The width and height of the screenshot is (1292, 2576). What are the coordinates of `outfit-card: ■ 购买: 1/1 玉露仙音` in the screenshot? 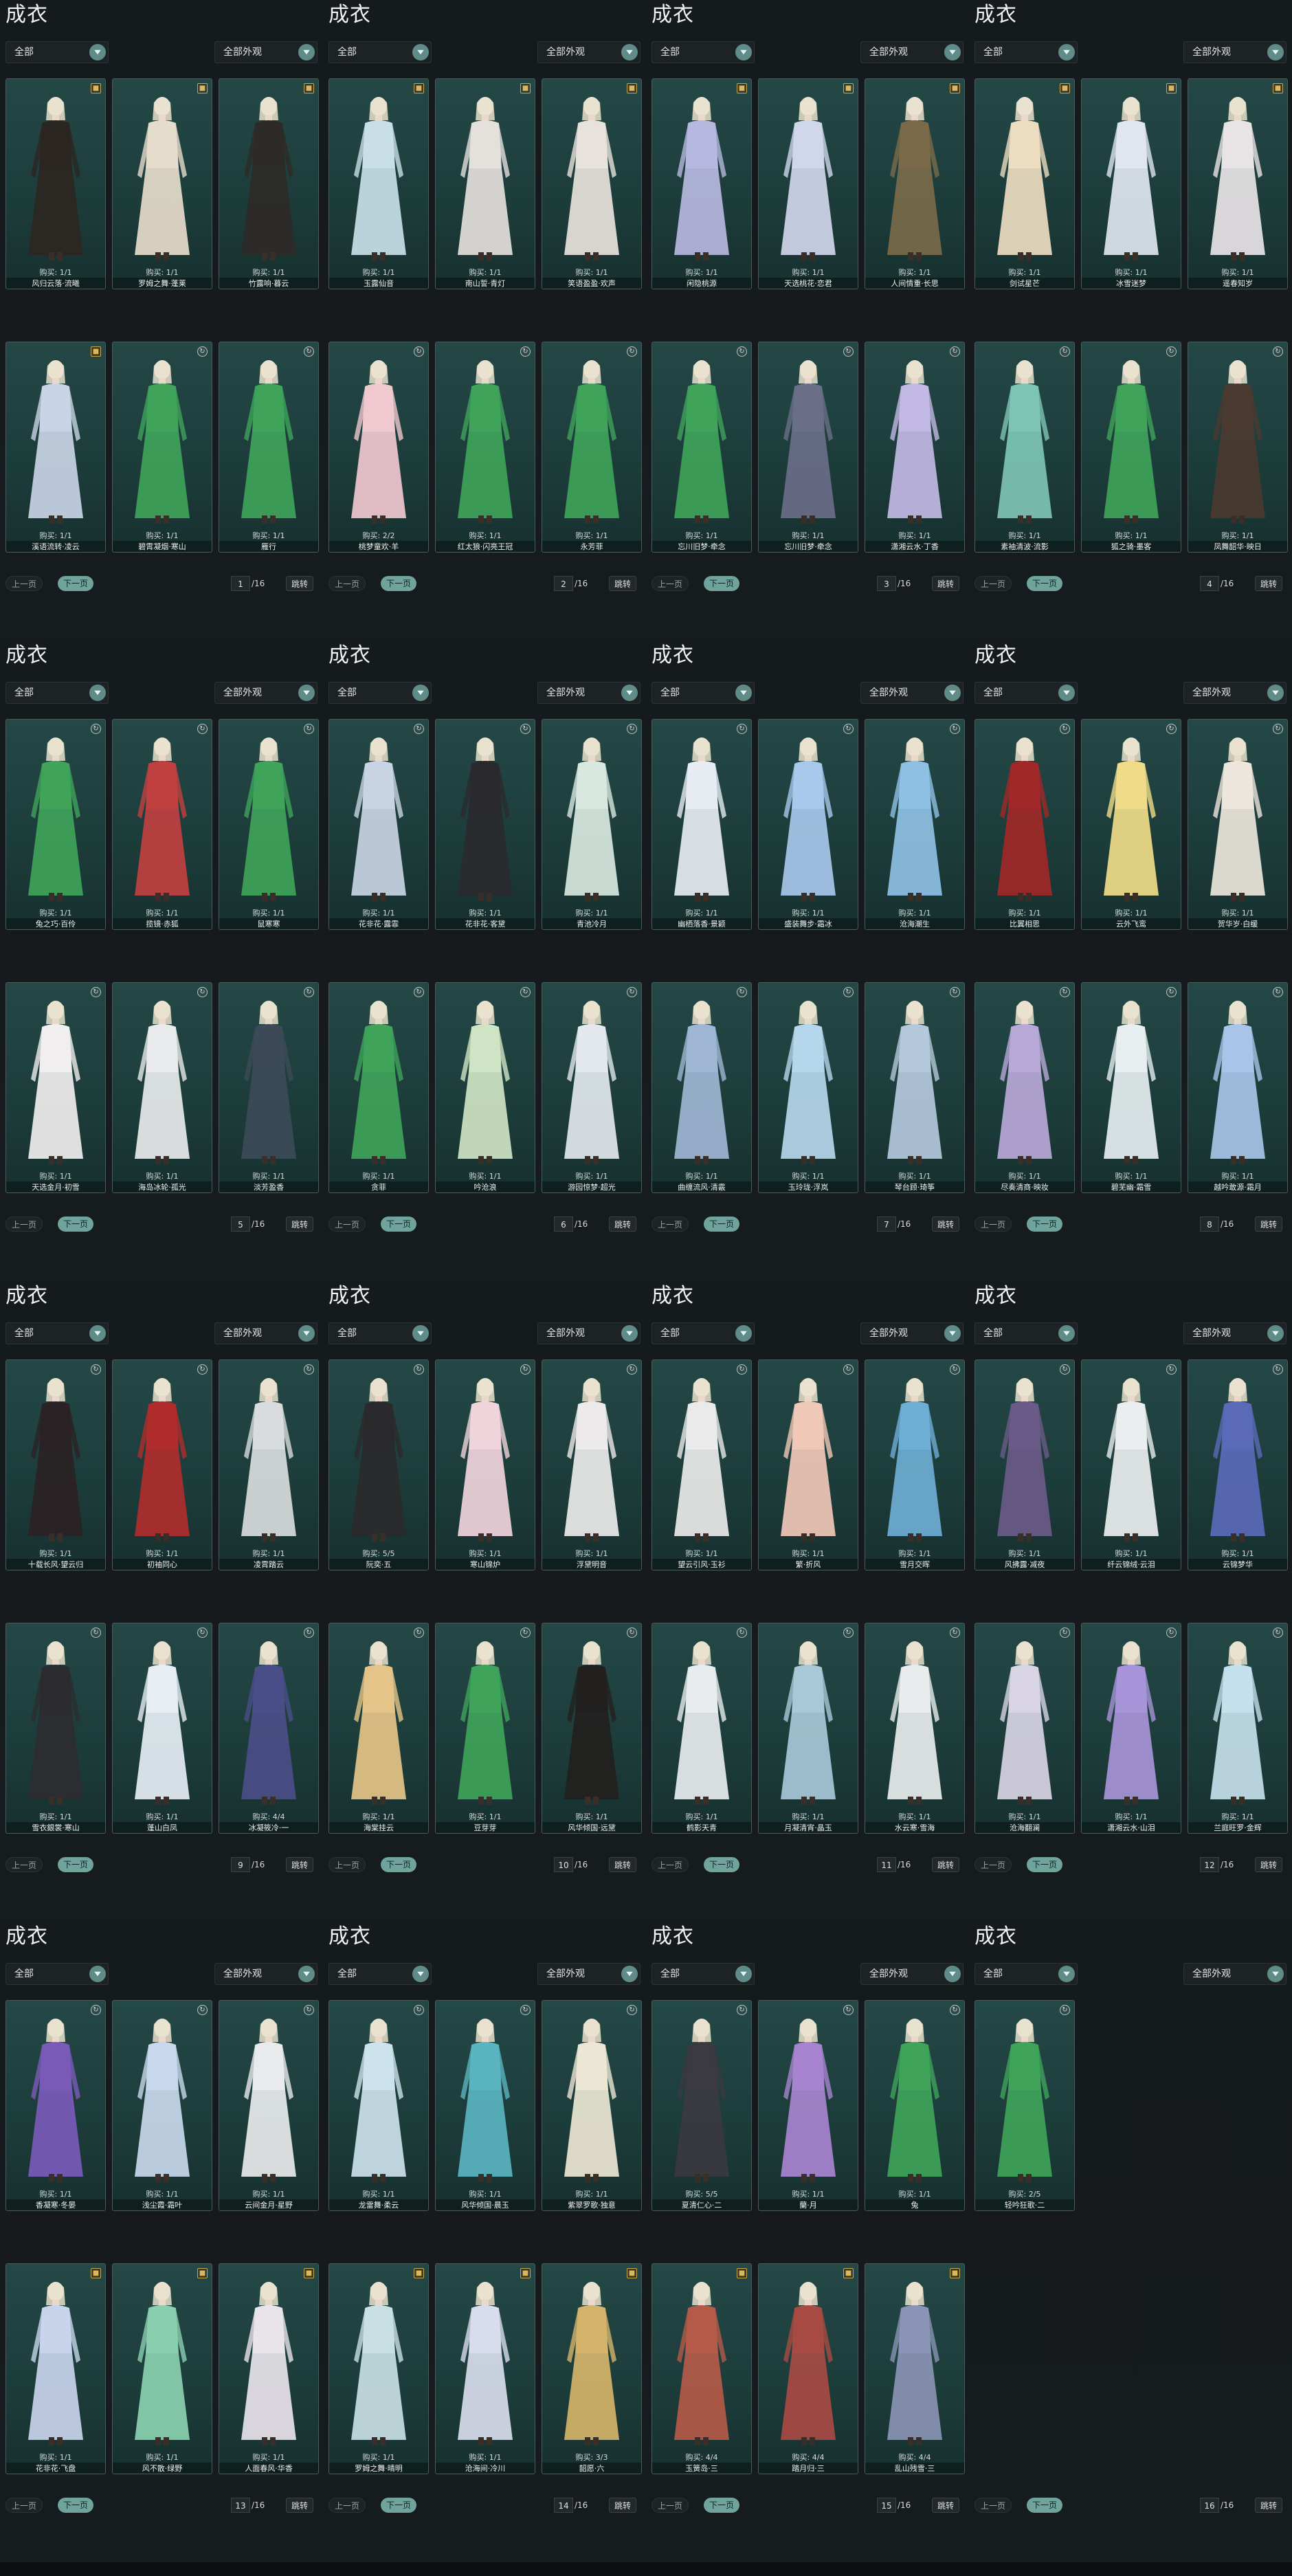 It's located at (378, 183).